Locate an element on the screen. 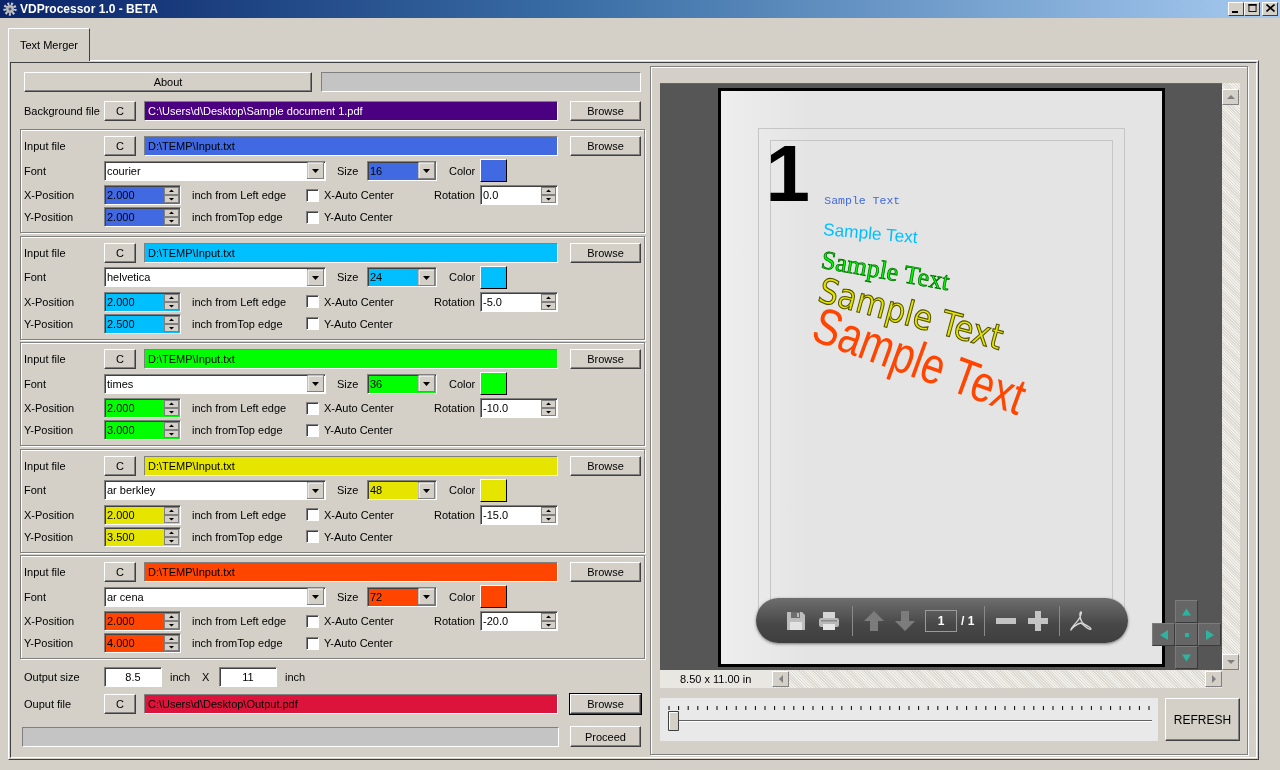 The width and height of the screenshot is (1280, 770). y-position-field: 3.000 is located at coordinates (142, 430).